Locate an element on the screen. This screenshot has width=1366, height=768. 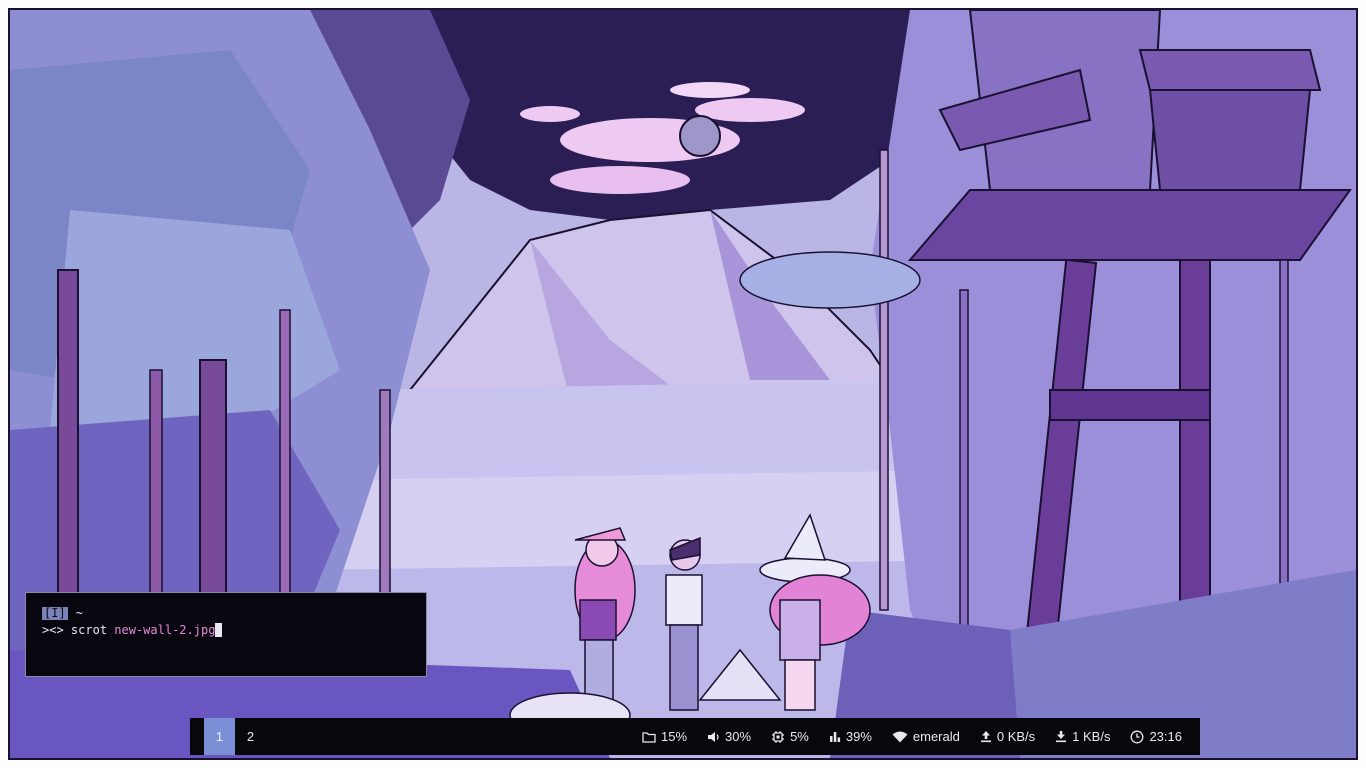
wifi-icon is located at coordinates (900, 736).